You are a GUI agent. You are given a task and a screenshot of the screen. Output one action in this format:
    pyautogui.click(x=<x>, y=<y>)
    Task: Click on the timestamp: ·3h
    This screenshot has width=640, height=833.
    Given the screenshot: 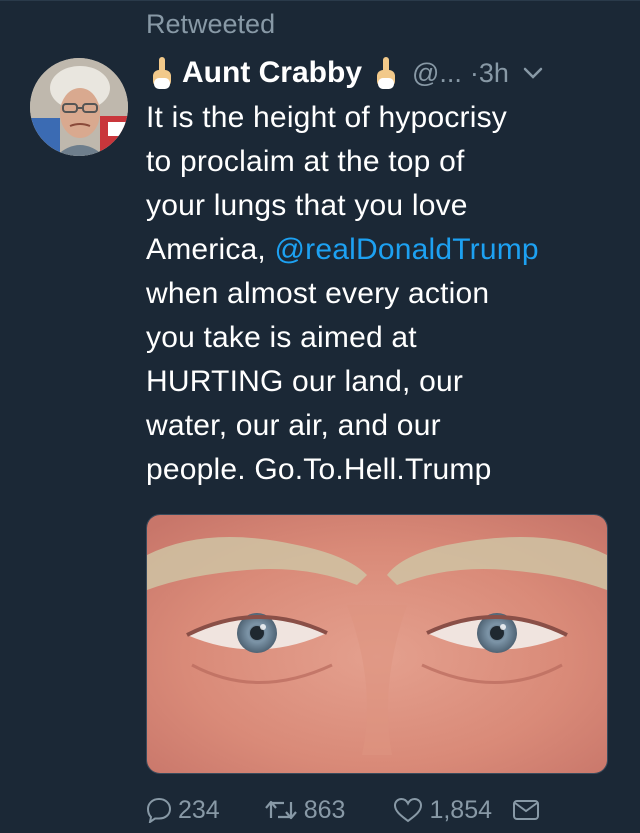 What is the action you would take?
    pyautogui.click(x=489, y=73)
    